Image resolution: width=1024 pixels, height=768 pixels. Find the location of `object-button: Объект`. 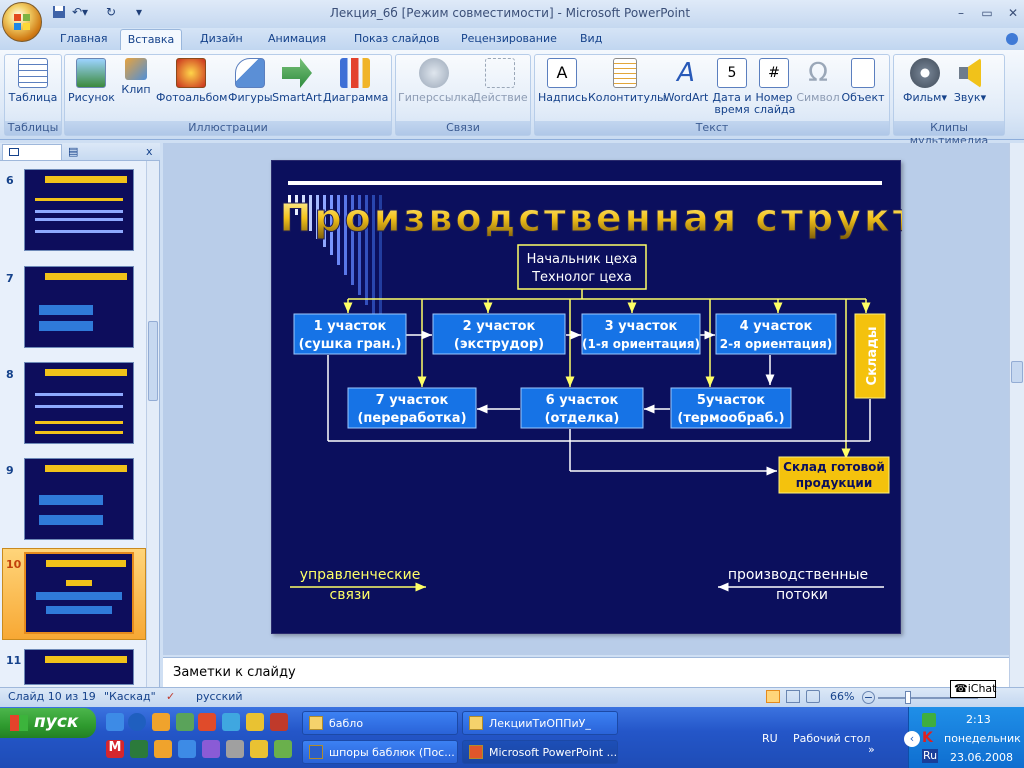

object-button: Объект is located at coordinates (863, 81).